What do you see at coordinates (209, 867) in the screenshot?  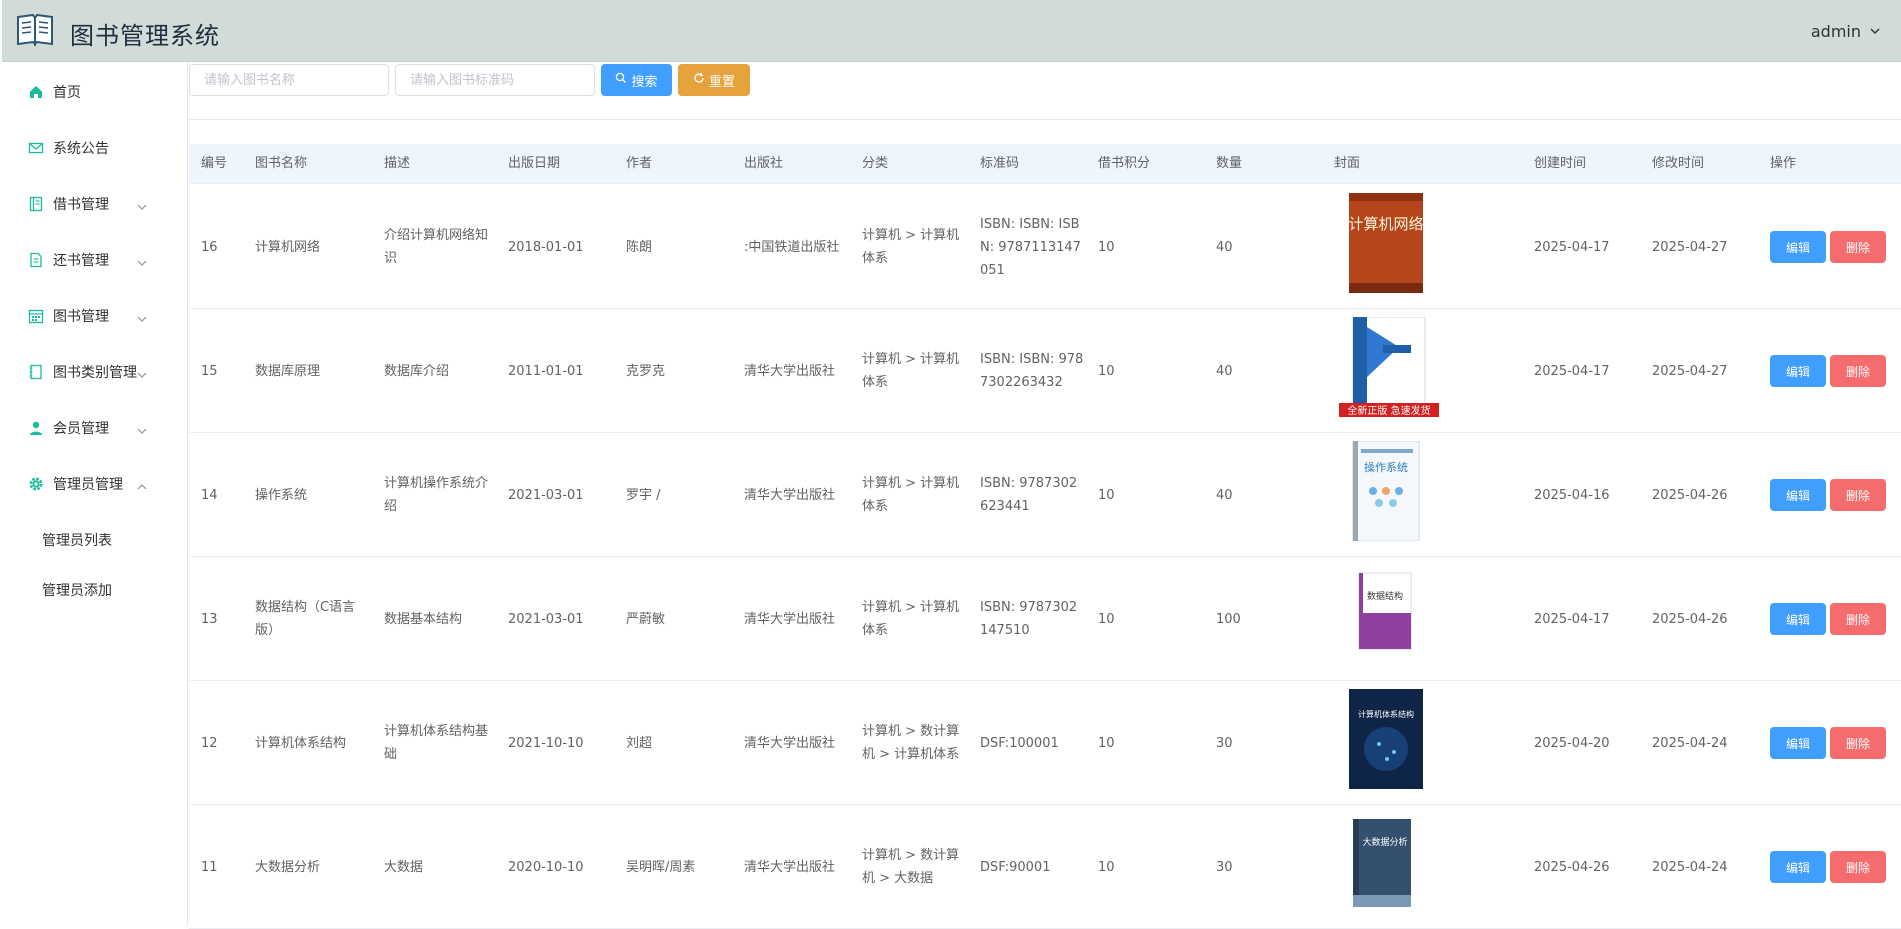 I see `cell-id: 11` at bounding box center [209, 867].